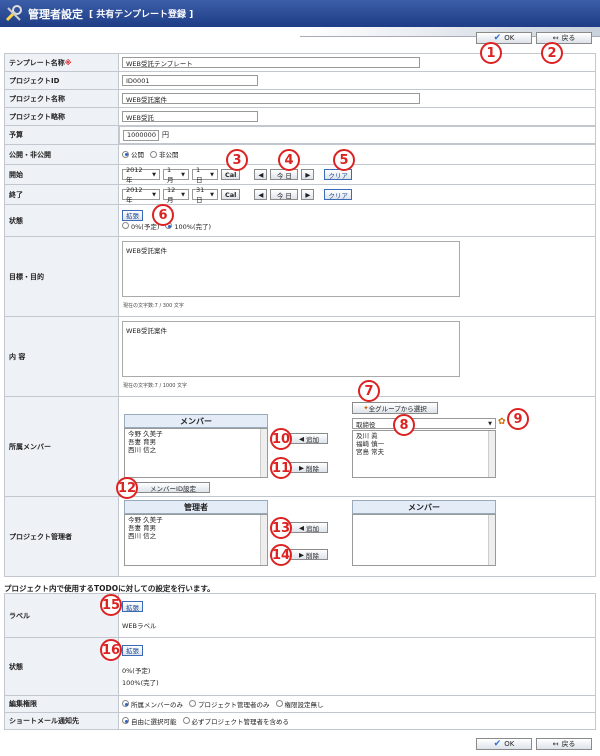  Describe the element at coordinates (309, 554) in the screenshot. I see `manager-remove-button: ▶ 削除` at that location.